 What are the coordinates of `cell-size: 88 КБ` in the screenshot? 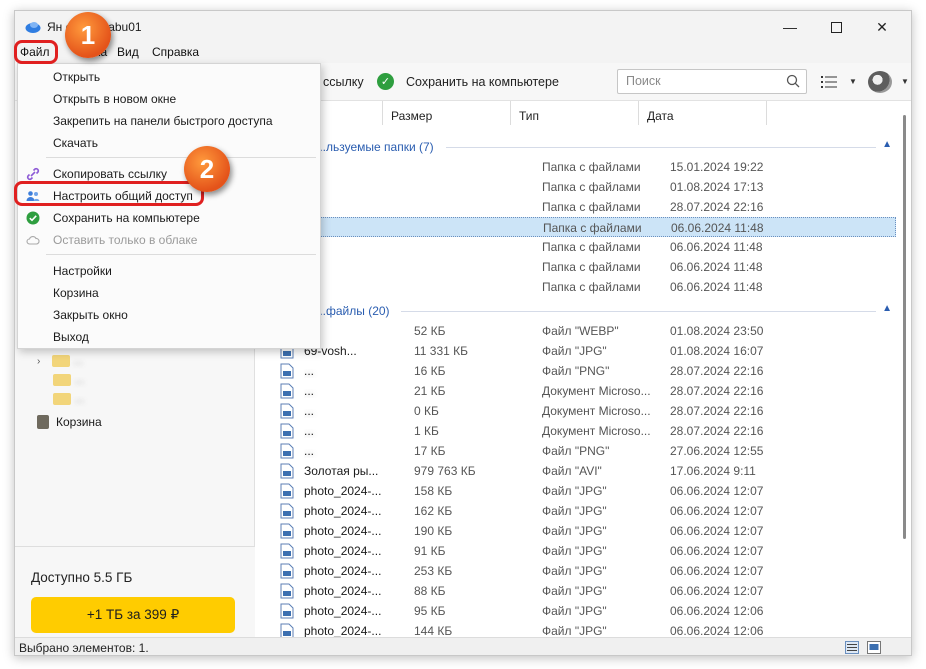 It's located at (430, 591).